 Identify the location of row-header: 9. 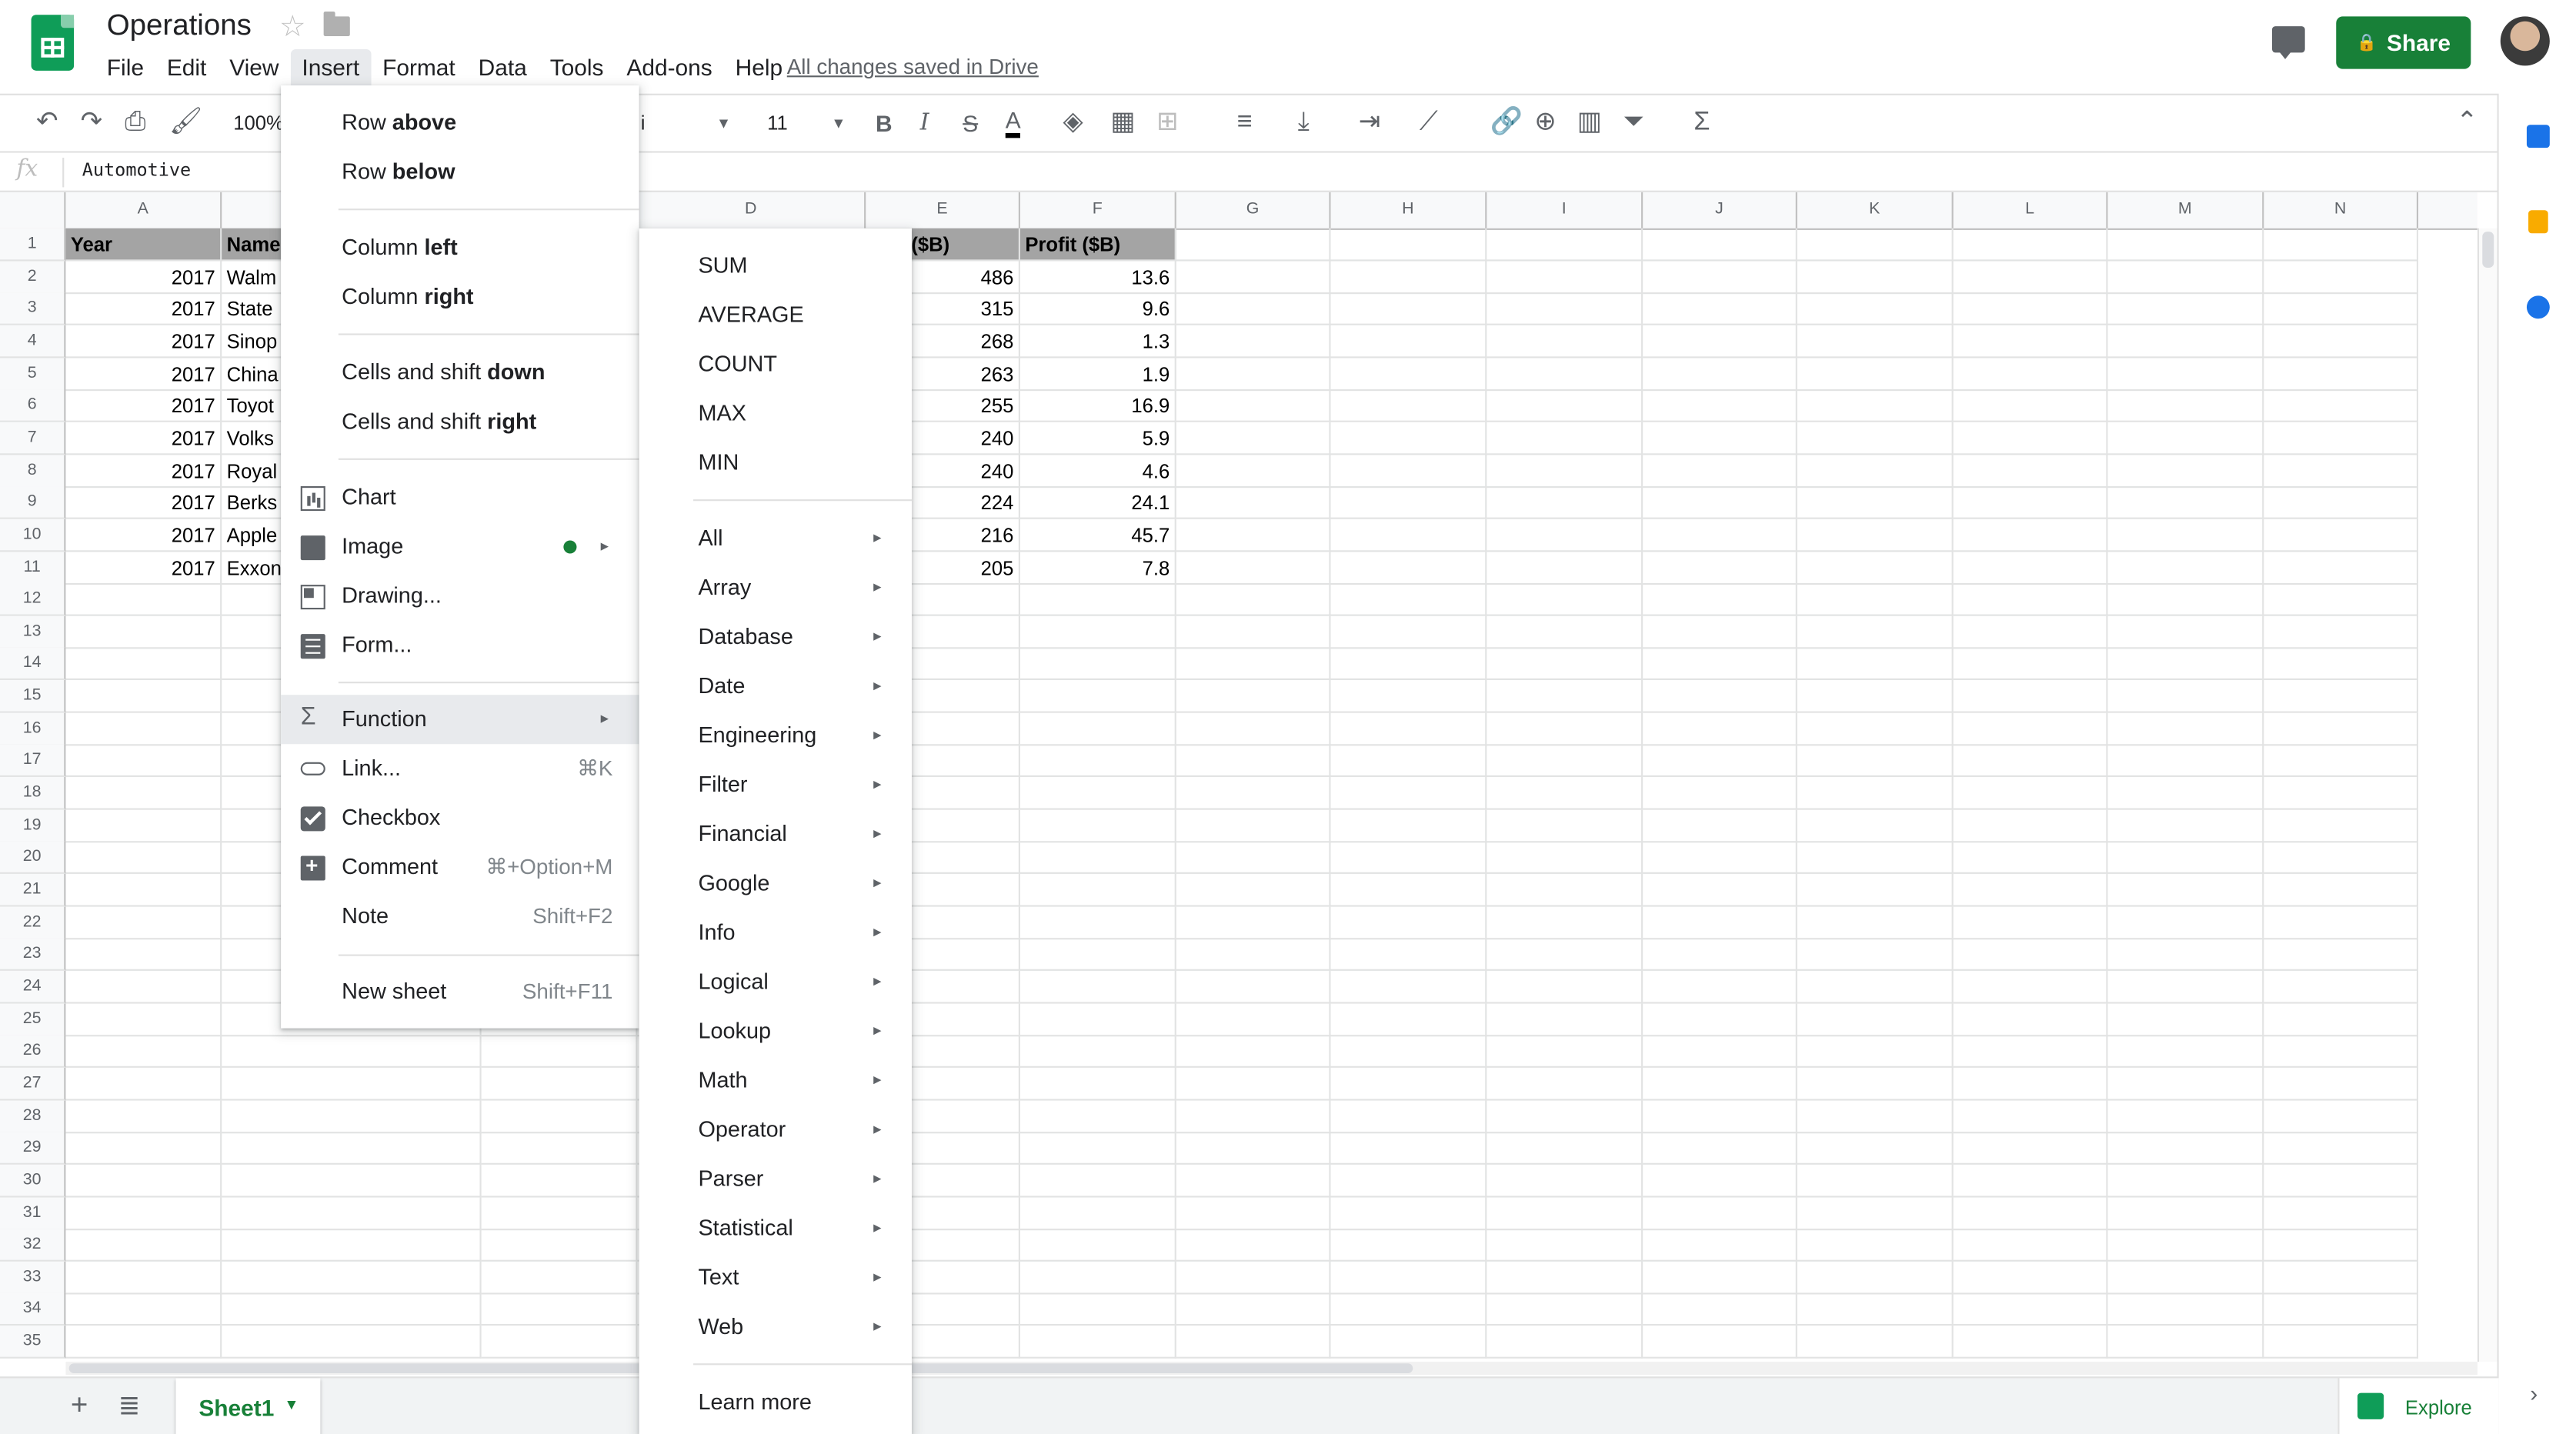
(33, 503).